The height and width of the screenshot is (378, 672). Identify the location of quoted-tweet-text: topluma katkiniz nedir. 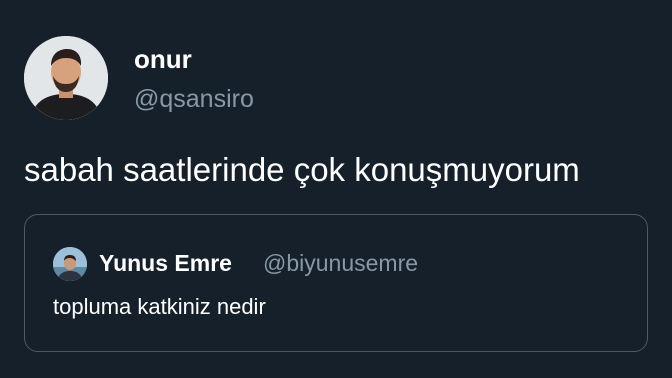
(159, 306).